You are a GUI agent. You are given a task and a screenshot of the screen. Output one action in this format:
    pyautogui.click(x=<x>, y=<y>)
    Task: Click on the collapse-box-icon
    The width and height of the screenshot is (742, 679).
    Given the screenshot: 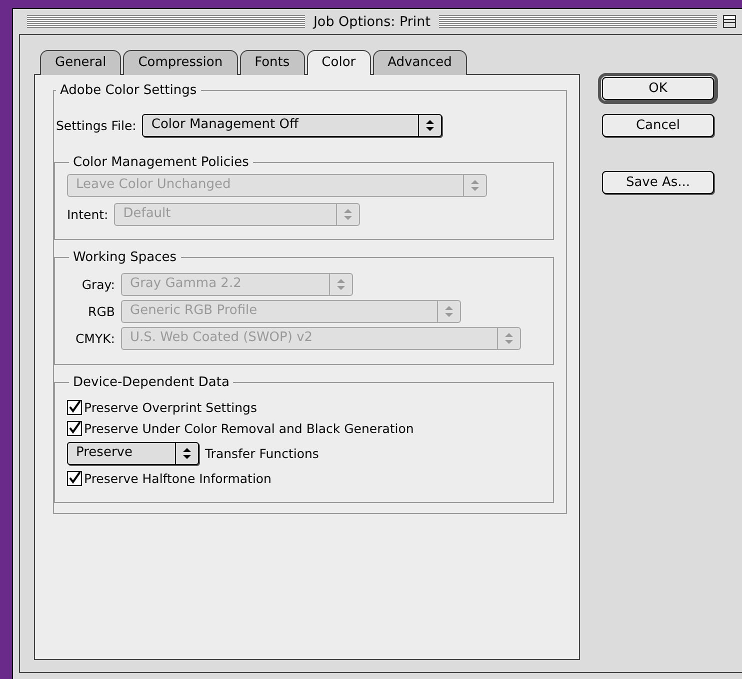 What is the action you would take?
    pyautogui.click(x=729, y=21)
    